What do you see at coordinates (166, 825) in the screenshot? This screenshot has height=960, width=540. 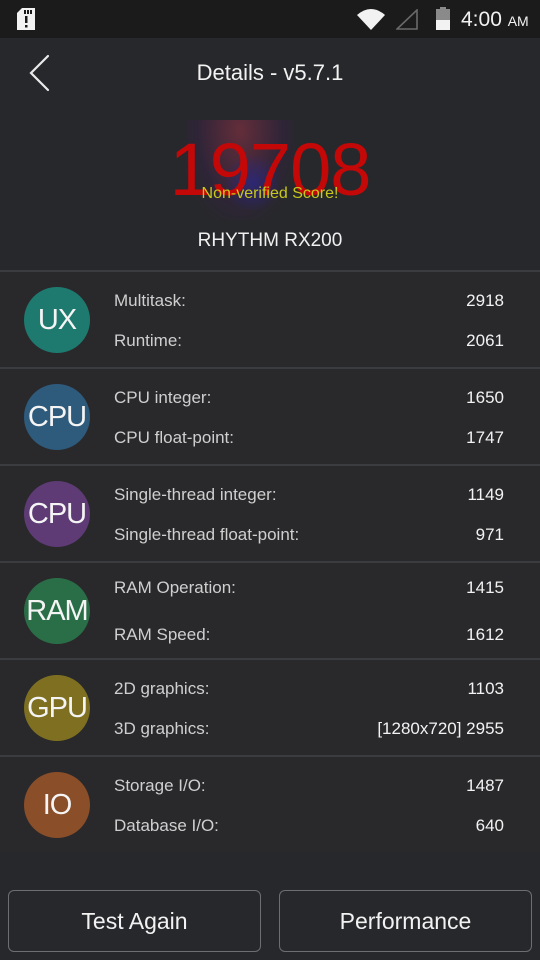 I see `metric-label: Database I/O:` at bounding box center [166, 825].